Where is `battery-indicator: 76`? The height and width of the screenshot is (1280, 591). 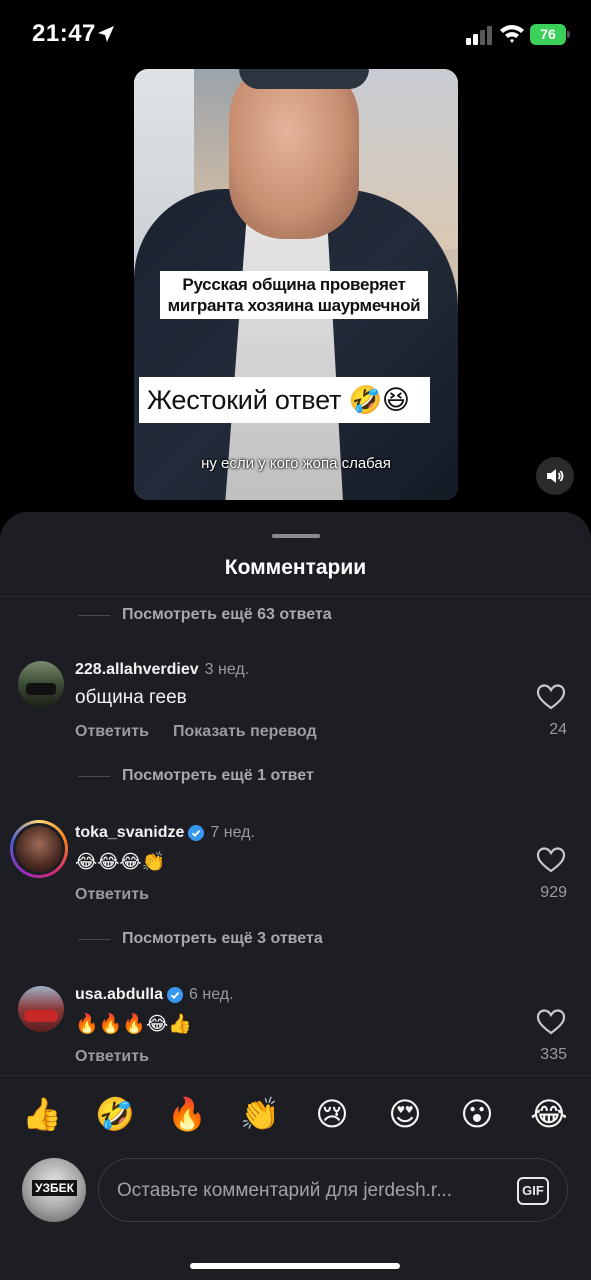
battery-indicator: 76 is located at coordinates (548, 34).